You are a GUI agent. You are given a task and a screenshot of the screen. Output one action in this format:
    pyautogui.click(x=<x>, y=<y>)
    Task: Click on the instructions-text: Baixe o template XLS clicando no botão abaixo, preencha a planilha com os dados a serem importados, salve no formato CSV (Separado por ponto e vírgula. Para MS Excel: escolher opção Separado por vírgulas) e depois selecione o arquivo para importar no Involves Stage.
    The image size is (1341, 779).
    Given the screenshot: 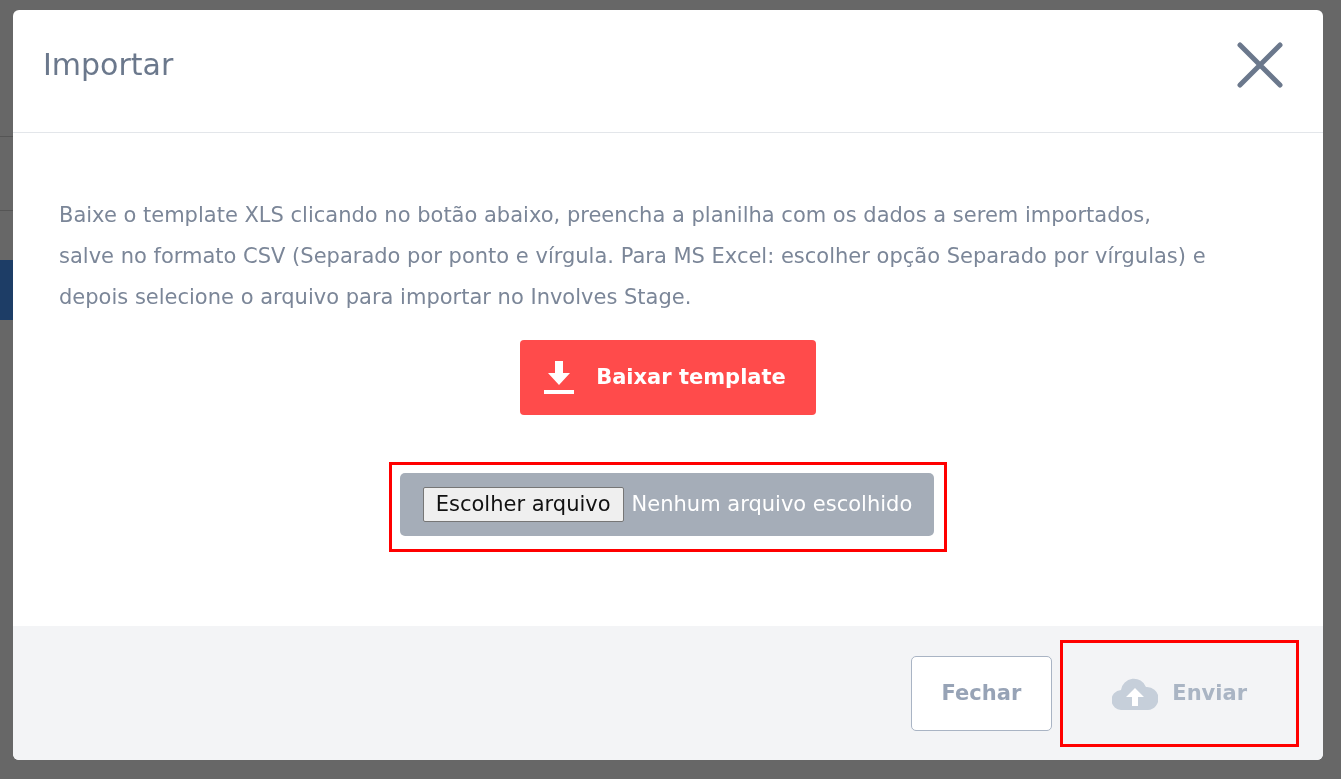 What is the action you would take?
    pyautogui.click(x=633, y=256)
    